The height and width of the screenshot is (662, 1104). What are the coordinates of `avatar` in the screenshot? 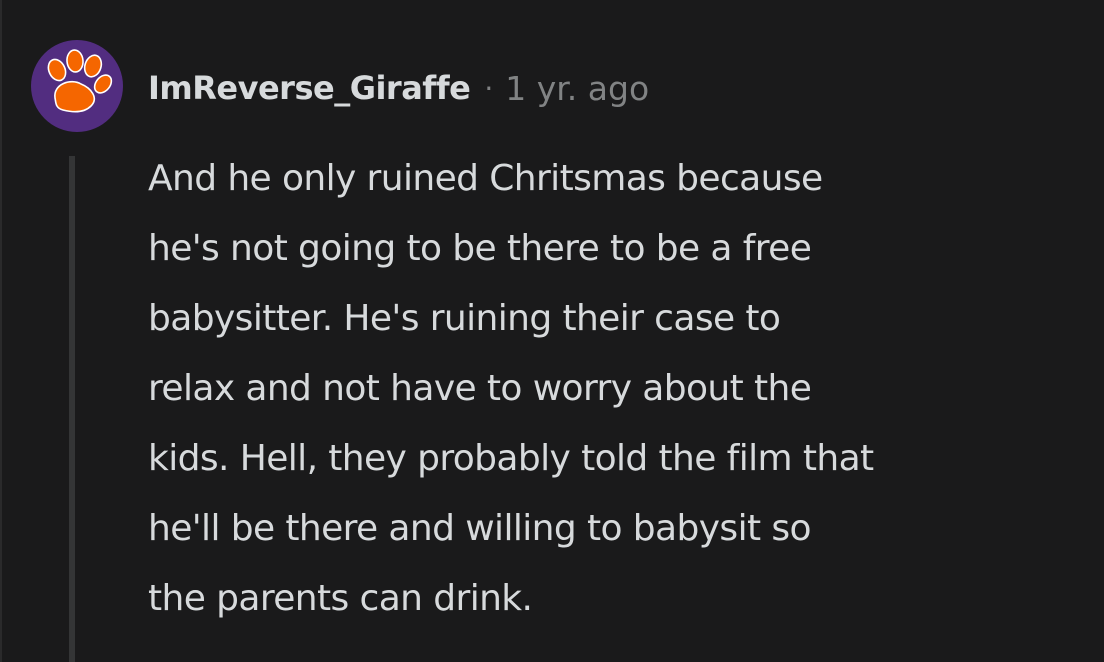 It's located at (77, 86).